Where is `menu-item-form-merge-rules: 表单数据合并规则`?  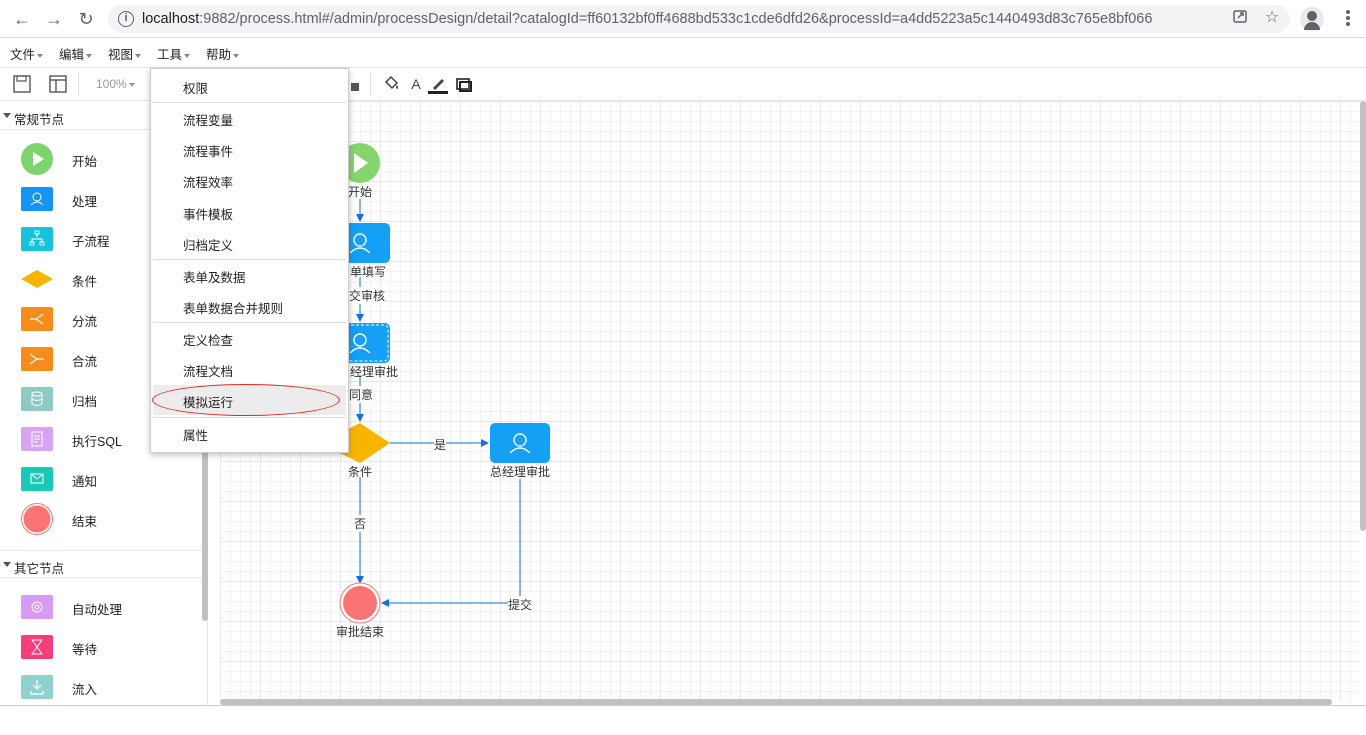
menu-item-form-merge-rules: 表单数据合并规则 is located at coordinates (249, 306).